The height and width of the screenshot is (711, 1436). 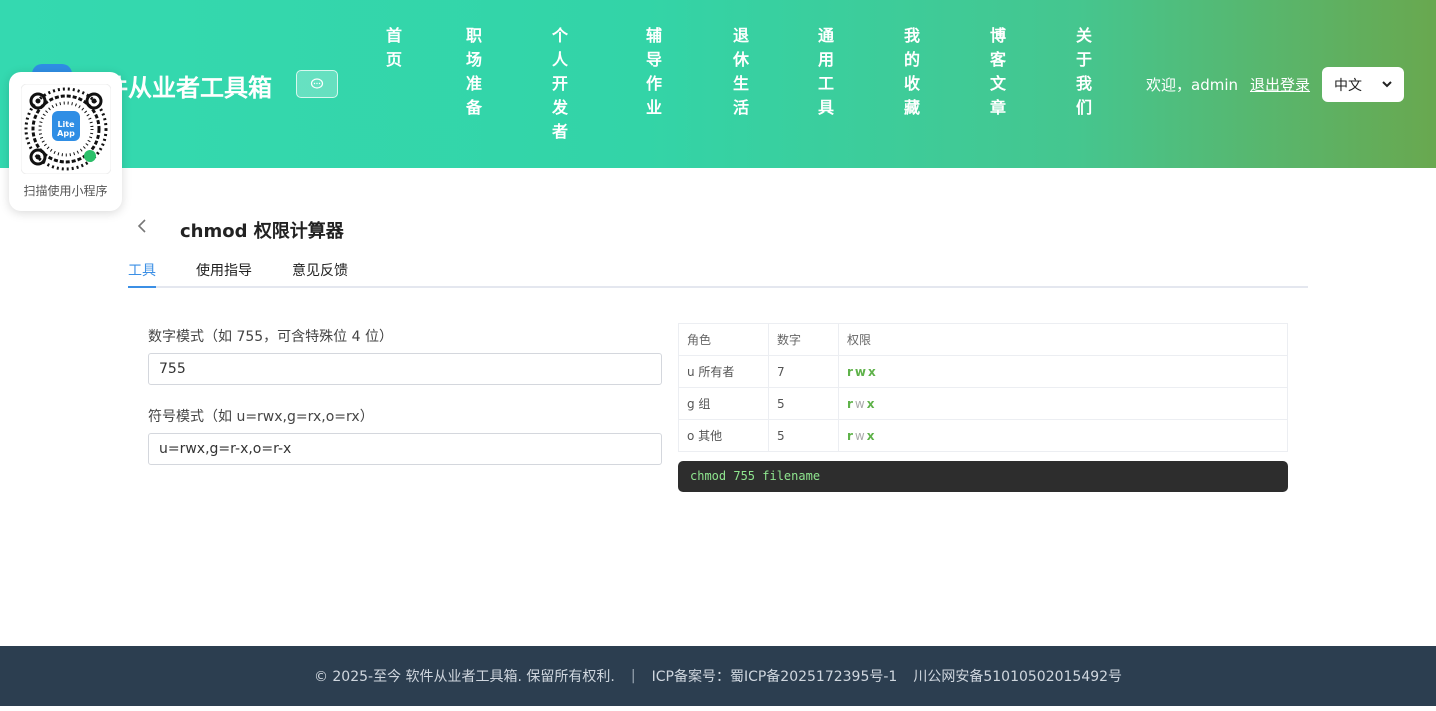 What do you see at coordinates (394, 48) in the screenshot?
I see `nav-home: 首页` at bounding box center [394, 48].